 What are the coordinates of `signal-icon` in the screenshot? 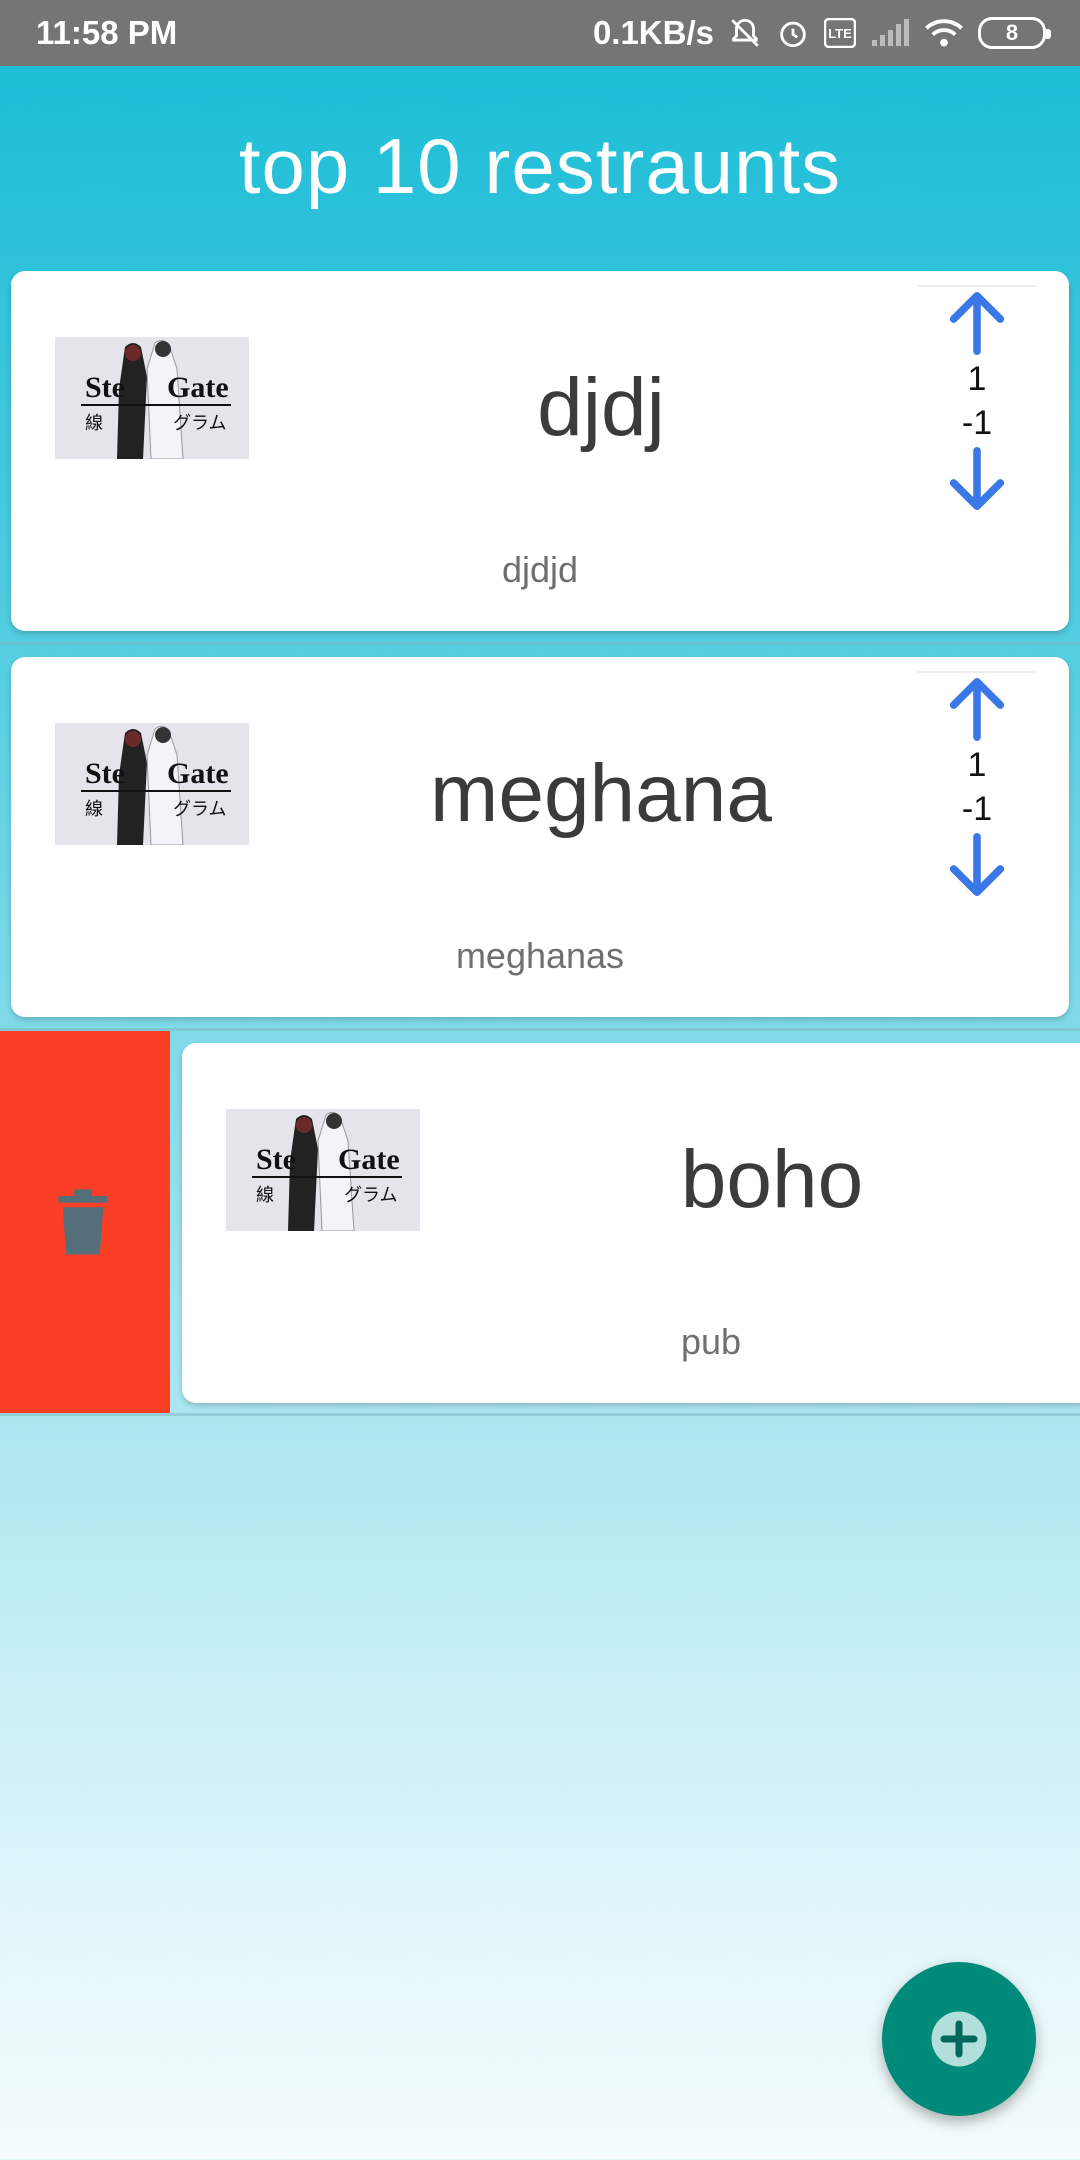 It's located at (890, 33).